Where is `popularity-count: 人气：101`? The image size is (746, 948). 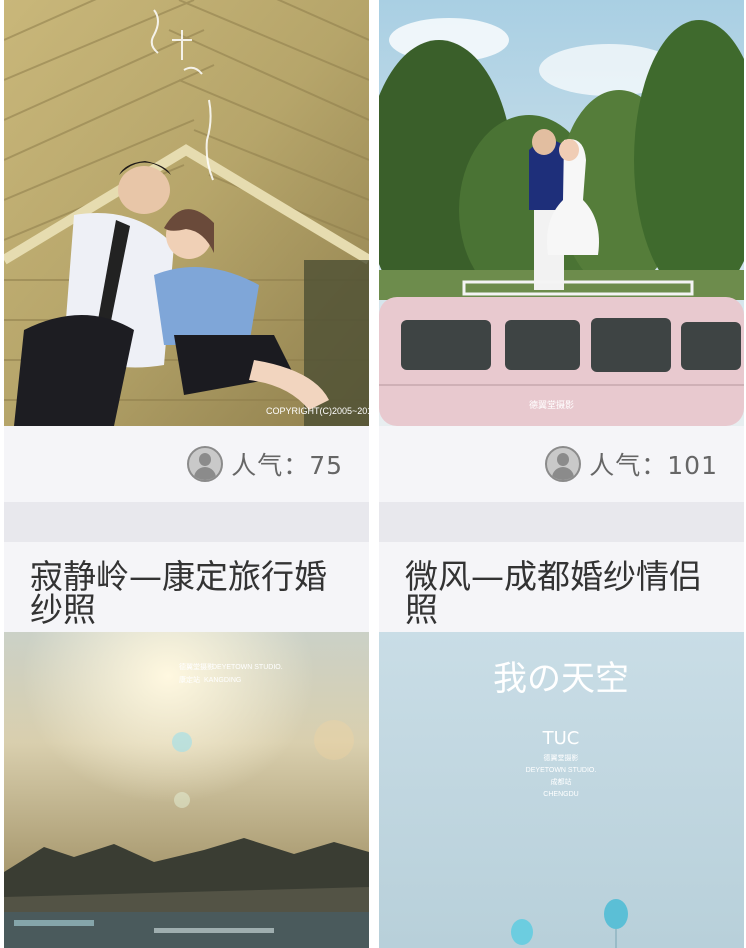 popularity-count: 人气：101 is located at coordinates (653, 465).